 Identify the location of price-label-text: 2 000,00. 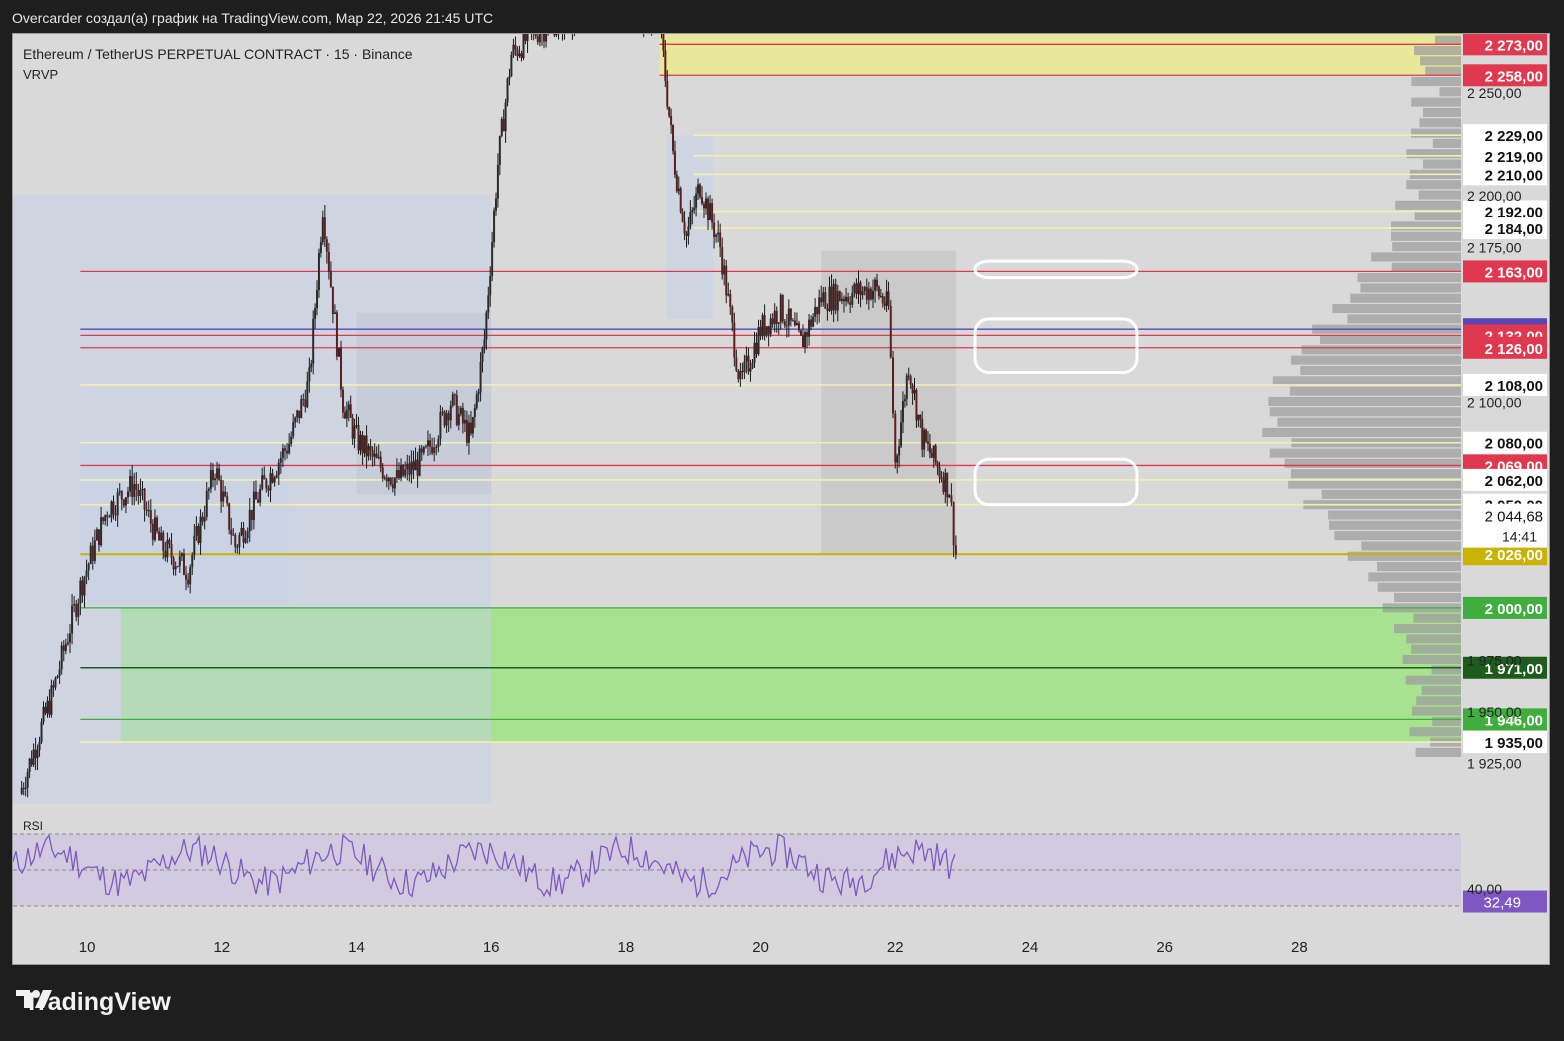
(1514, 609).